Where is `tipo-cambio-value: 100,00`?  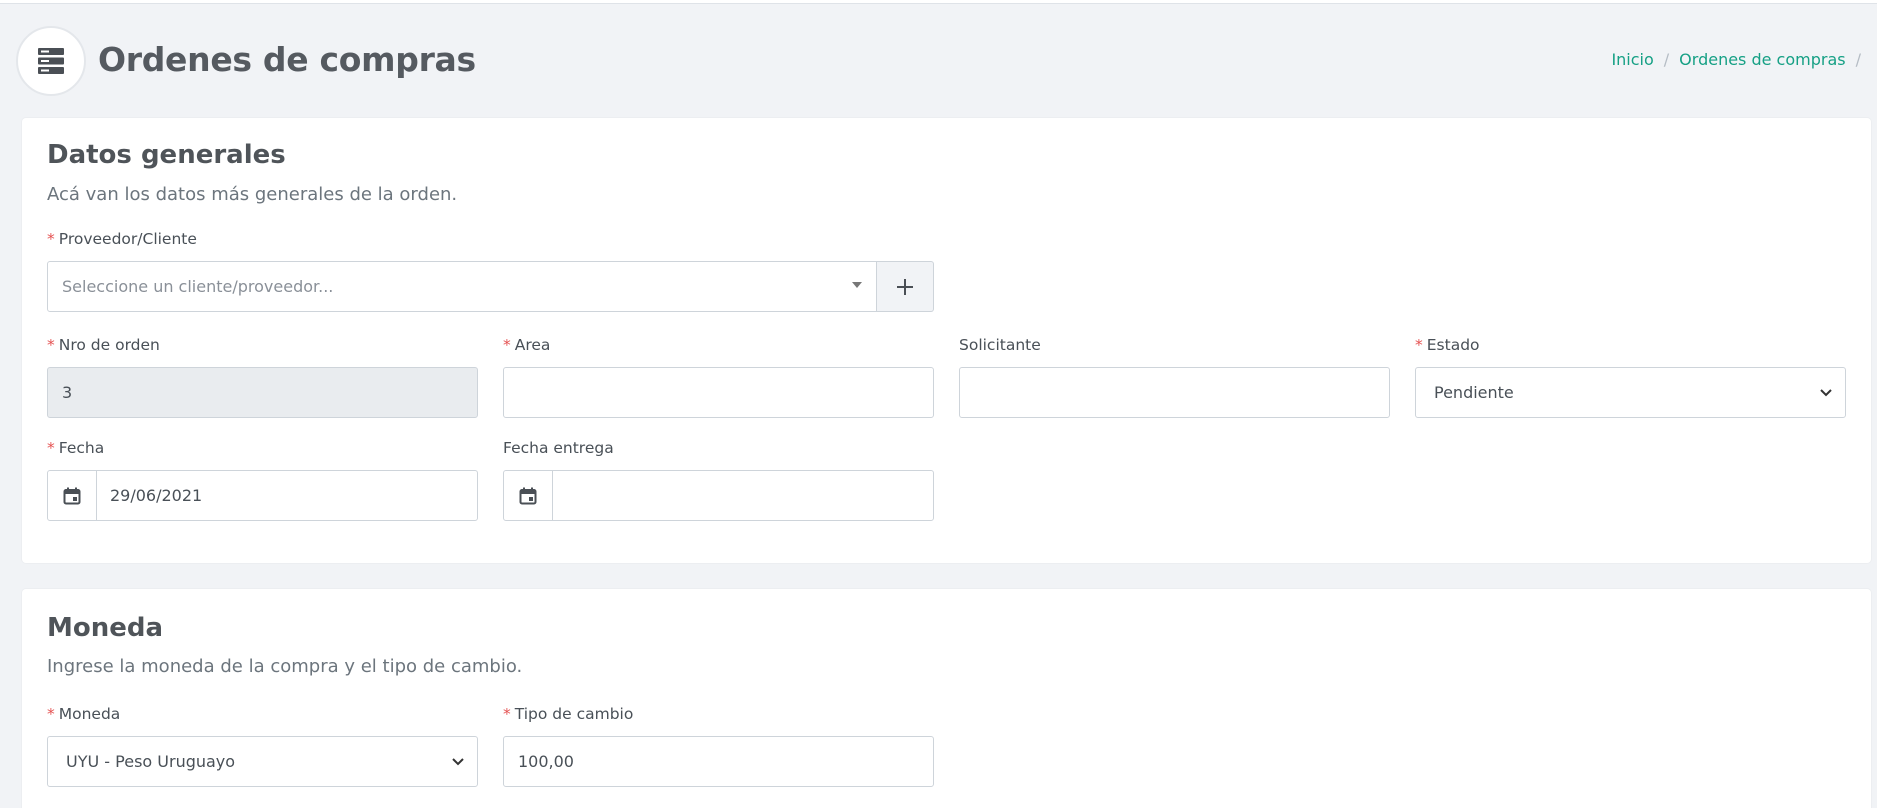
tipo-cambio-value: 100,00 is located at coordinates (546, 761).